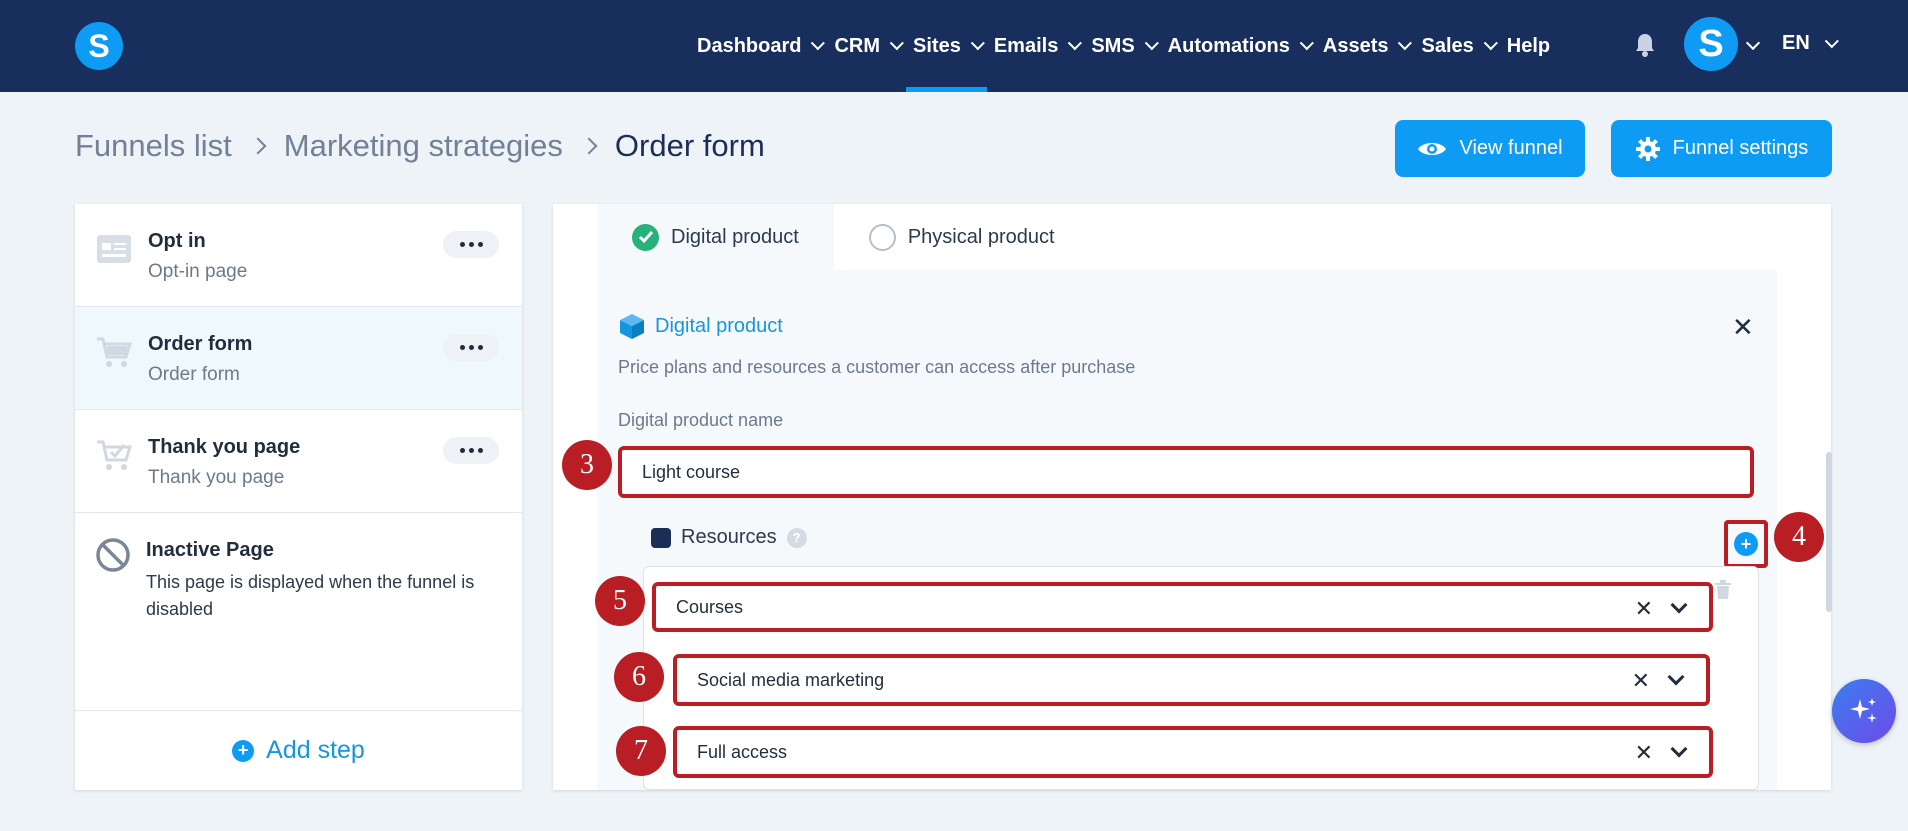 This screenshot has height=831, width=1908. I want to click on nav-automations: Automations, so click(1238, 46).